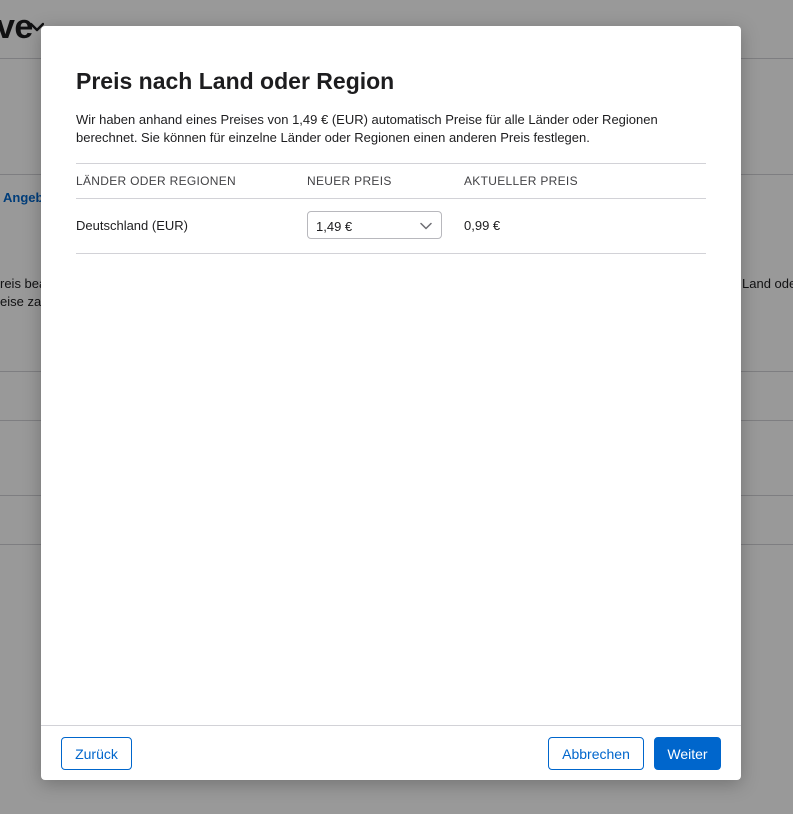 The height and width of the screenshot is (814, 793). Describe the element at coordinates (374, 225) in the screenshot. I see `new-price-select: 1,49 €` at that location.